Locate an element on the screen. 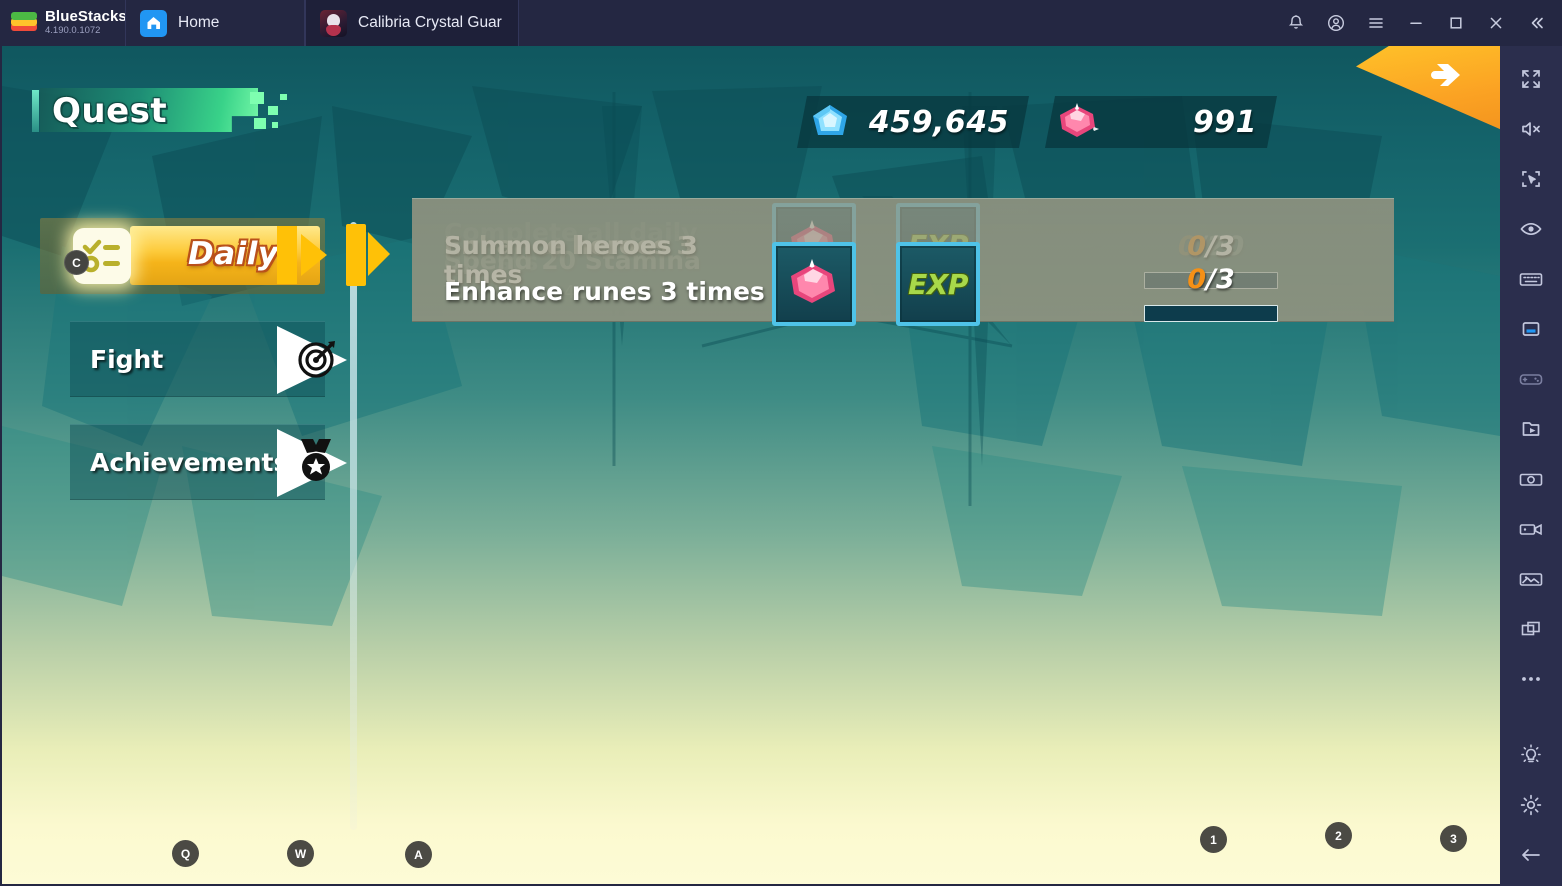 Image resolution: width=1562 pixels, height=886 pixels. copy-windows-icon is located at coordinates (1531, 629).